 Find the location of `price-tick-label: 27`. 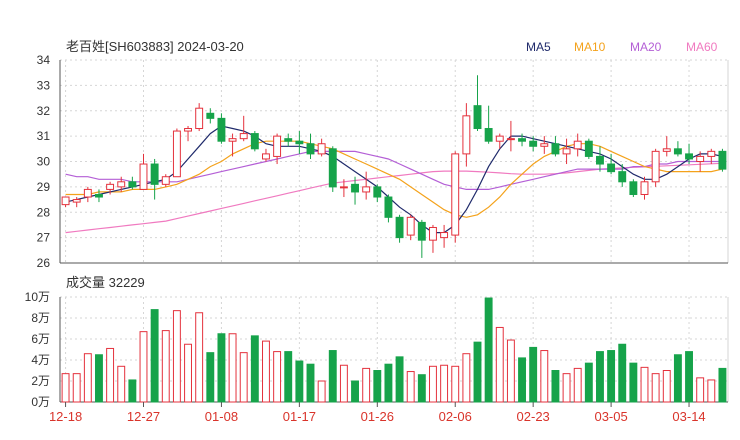

price-tick-label: 27 is located at coordinates (44, 238).